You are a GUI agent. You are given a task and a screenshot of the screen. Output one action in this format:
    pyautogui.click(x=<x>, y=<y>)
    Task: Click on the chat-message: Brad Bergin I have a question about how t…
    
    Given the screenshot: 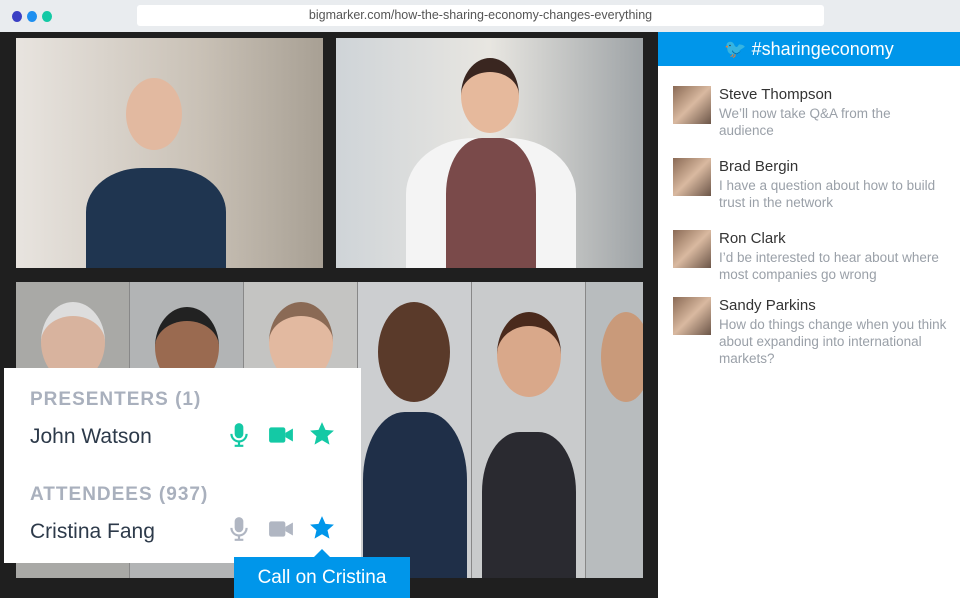 What is the action you would take?
    pyautogui.click(x=813, y=188)
    